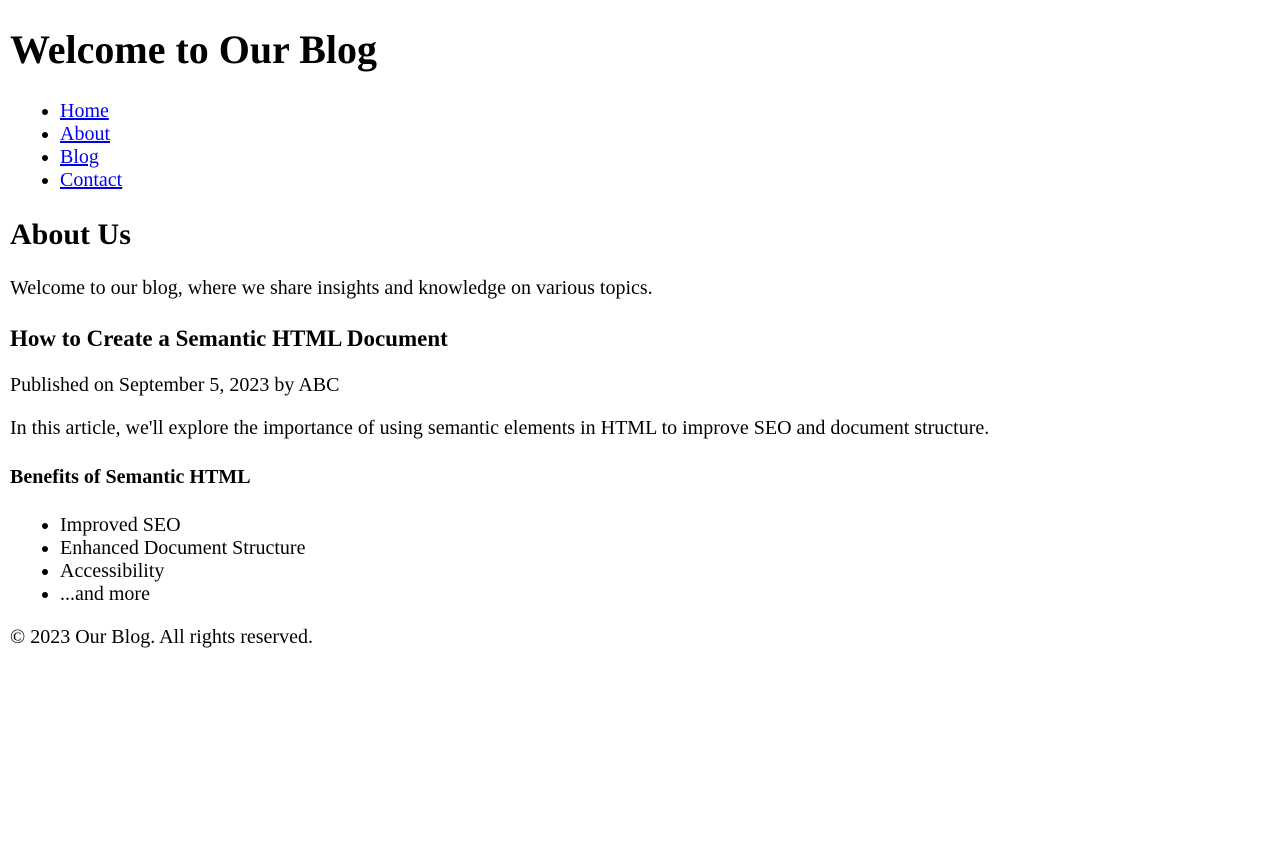 The height and width of the screenshot is (852, 1265). Describe the element at coordinates (657, 594) in the screenshot. I see `benefits-item: ...and more` at that location.